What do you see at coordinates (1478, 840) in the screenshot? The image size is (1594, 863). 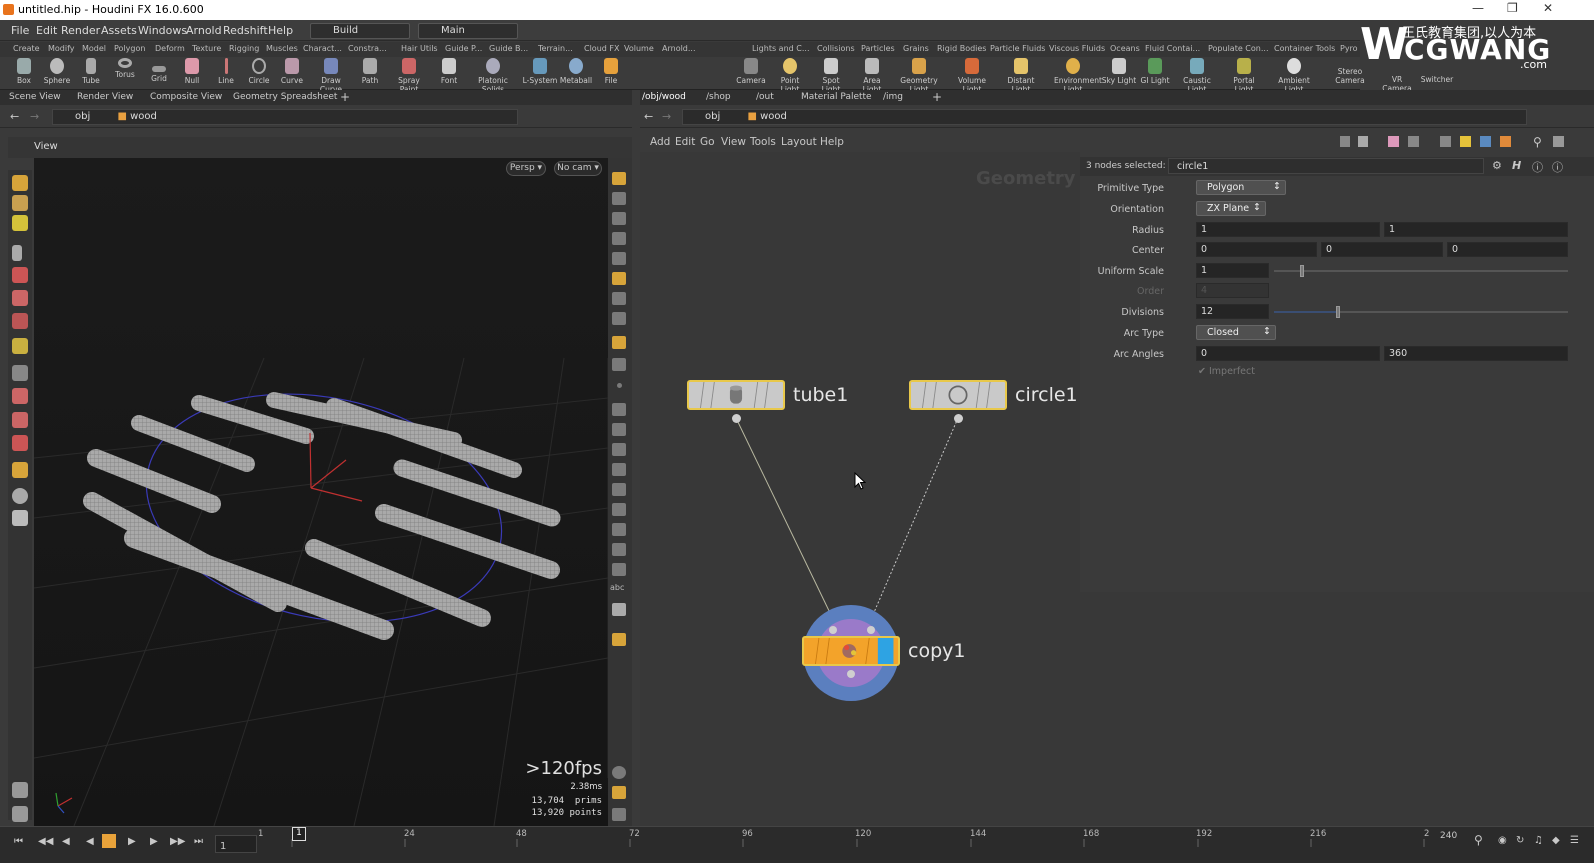 I see `magnify-icon: ⚲` at bounding box center [1478, 840].